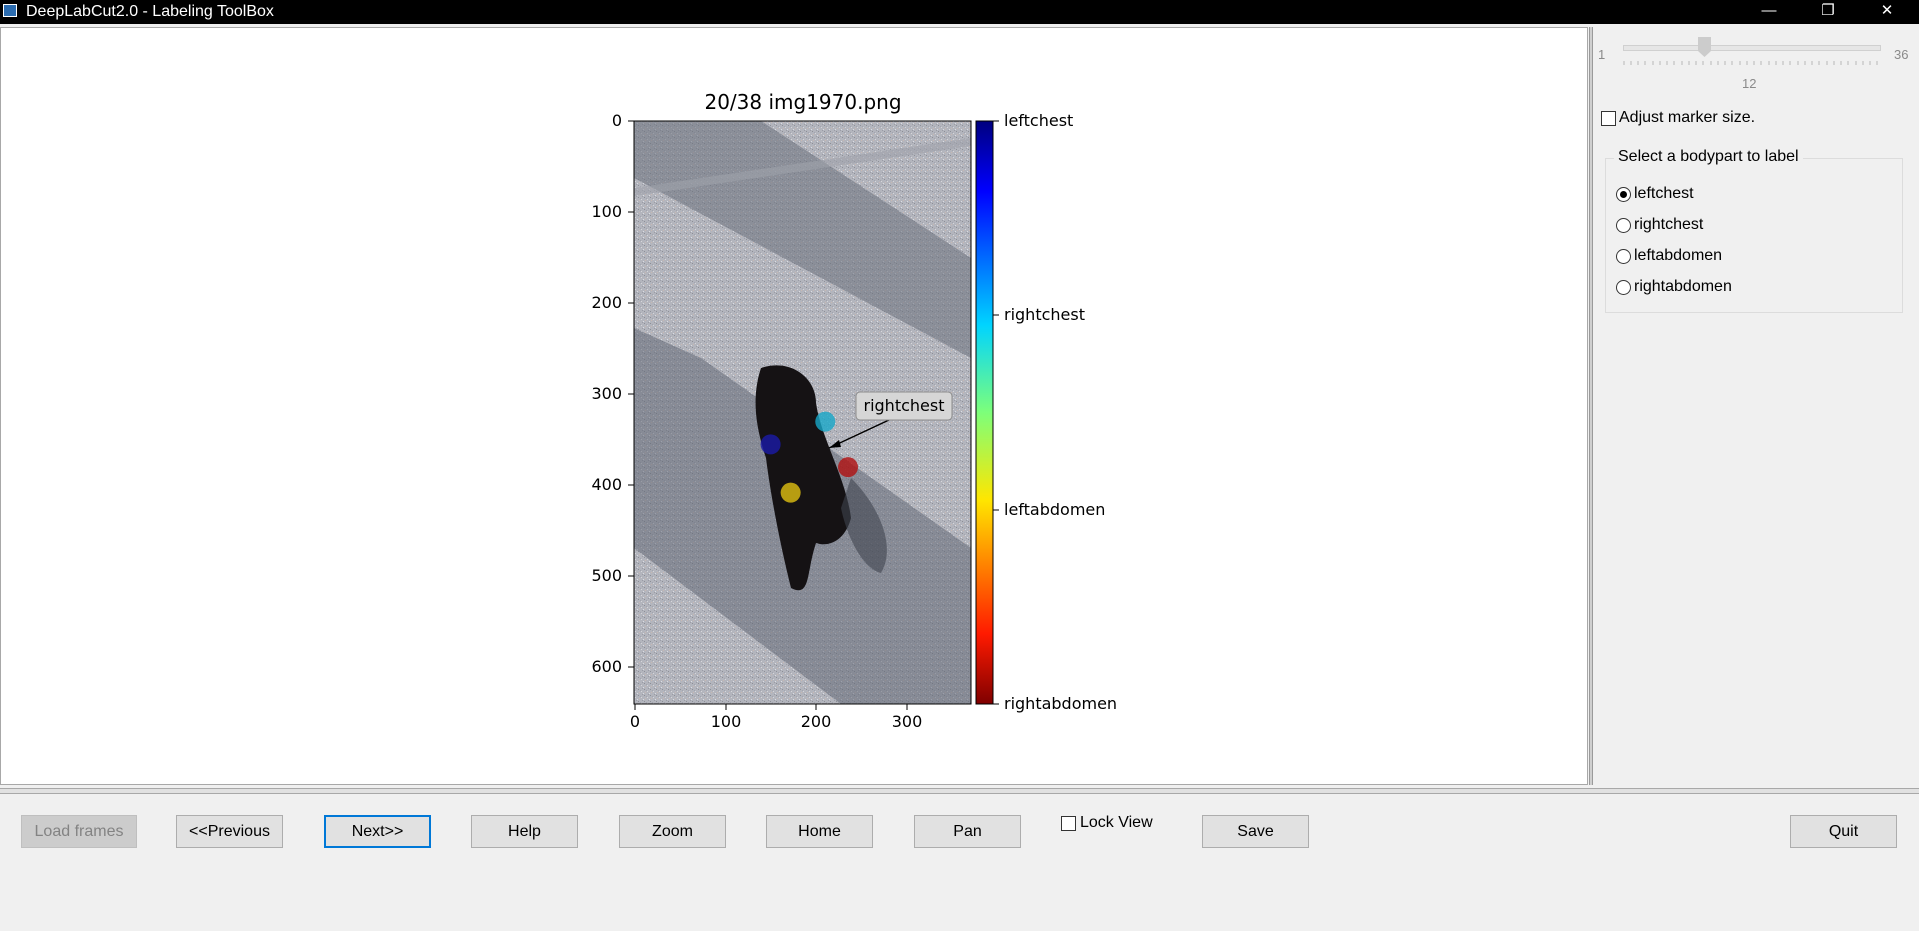 The width and height of the screenshot is (1919, 931). Describe the element at coordinates (1752, 48) in the screenshot. I see `marker-size-slider-track` at that location.